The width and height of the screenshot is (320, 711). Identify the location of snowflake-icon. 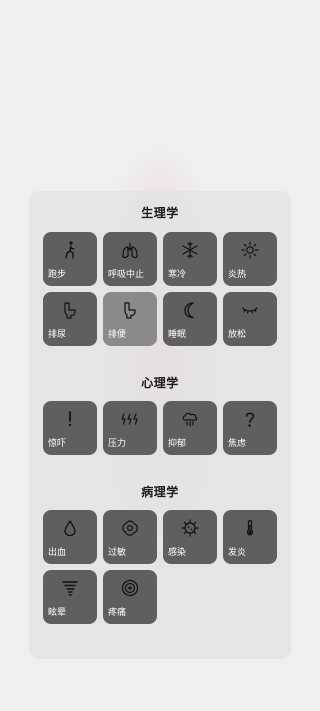
(190, 250).